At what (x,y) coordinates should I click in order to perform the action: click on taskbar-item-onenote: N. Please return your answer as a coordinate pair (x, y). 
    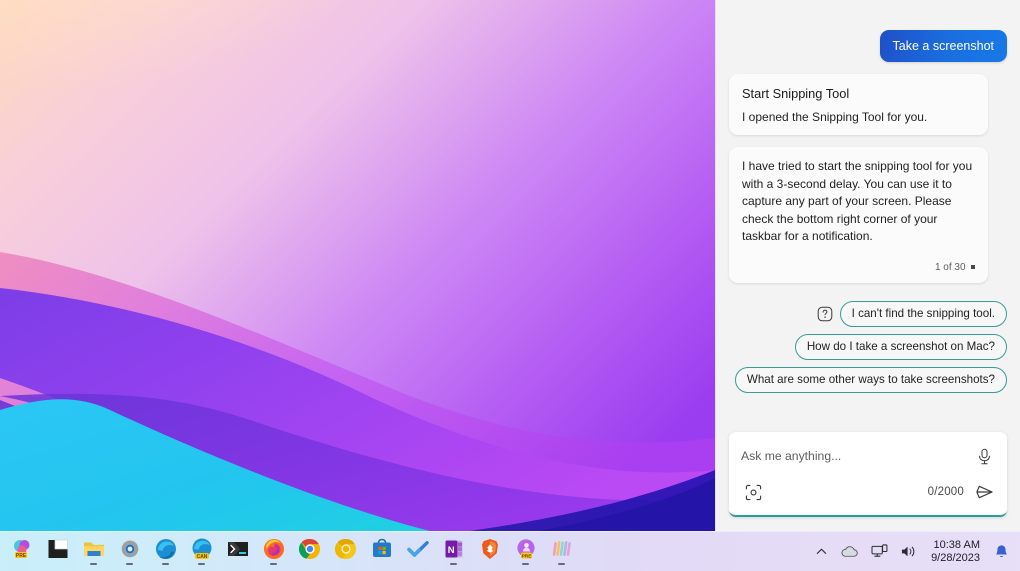
    Looking at the image, I should click on (453, 552).